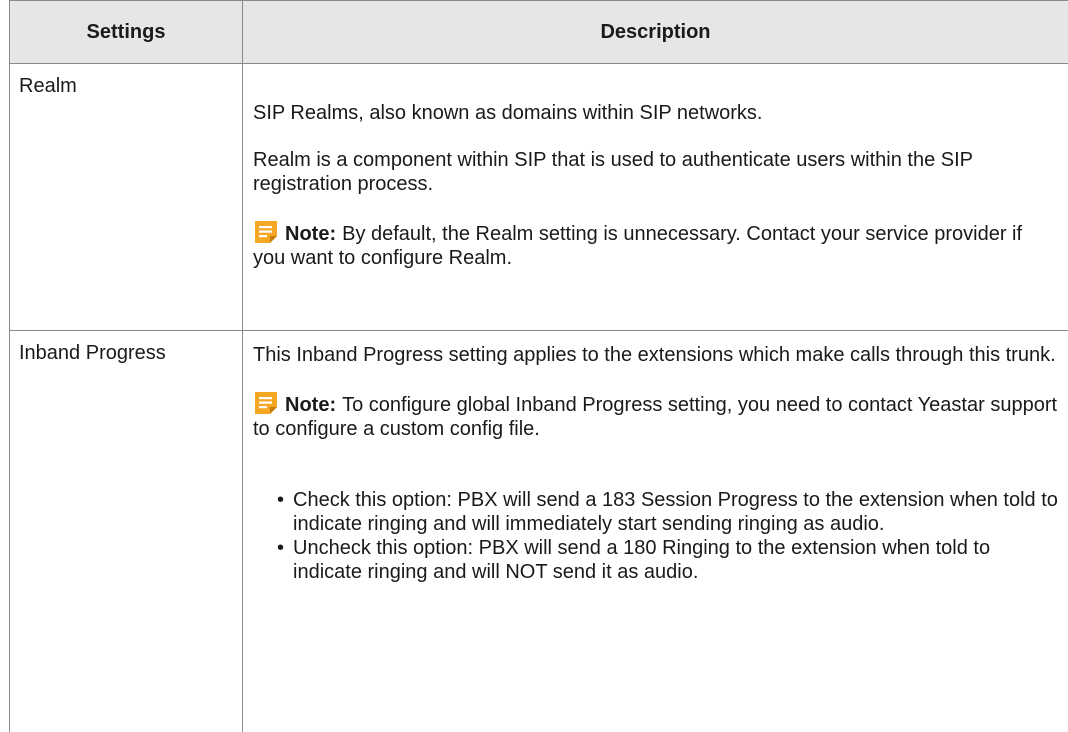 This screenshot has width=1068, height=732. Describe the element at coordinates (655, 32) in the screenshot. I see `header-description: Description` at that location.